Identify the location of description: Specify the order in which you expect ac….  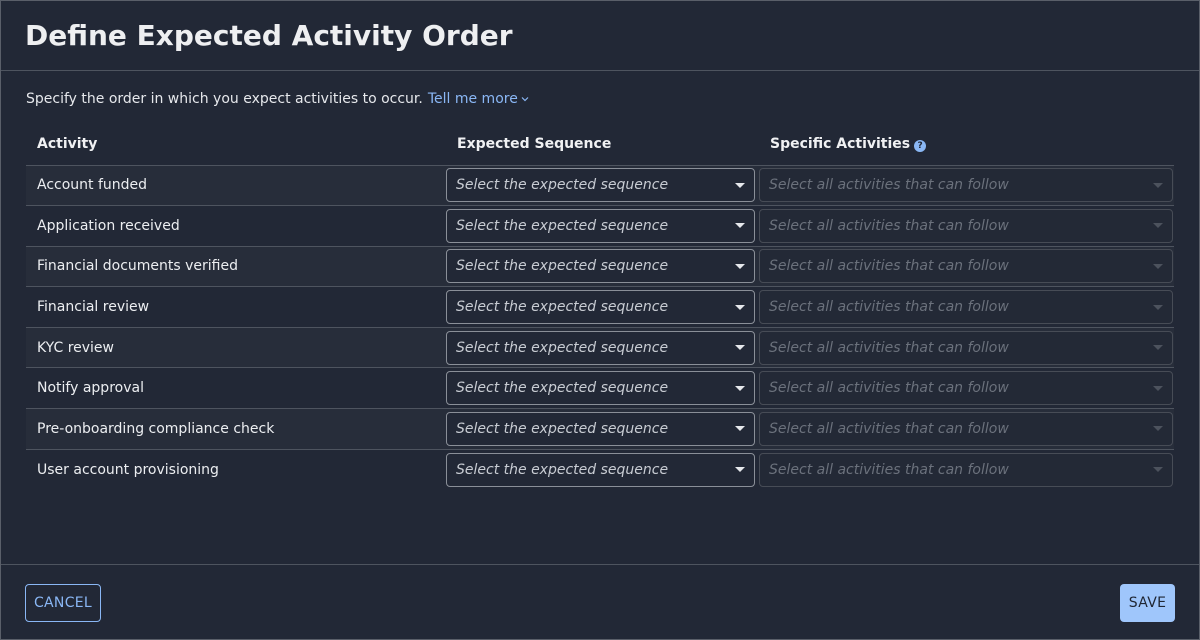
(600, 99).